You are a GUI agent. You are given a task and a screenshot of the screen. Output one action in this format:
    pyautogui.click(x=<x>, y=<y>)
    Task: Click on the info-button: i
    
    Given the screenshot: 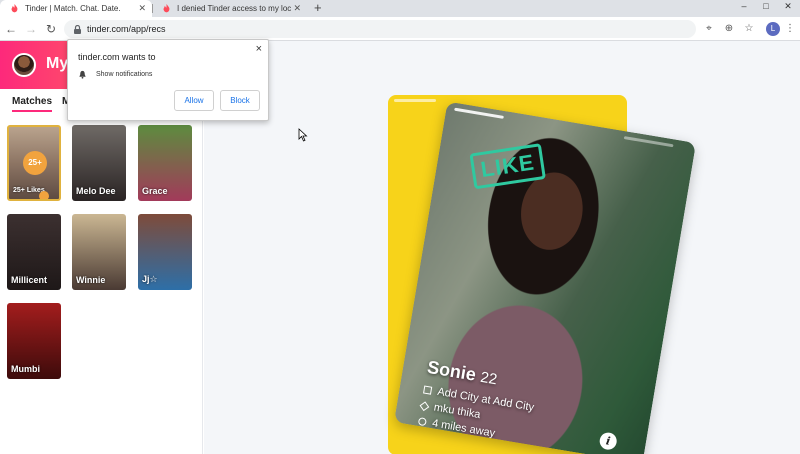 What is the action you would take?
    pyautogui.click(x=608, y=441)
    